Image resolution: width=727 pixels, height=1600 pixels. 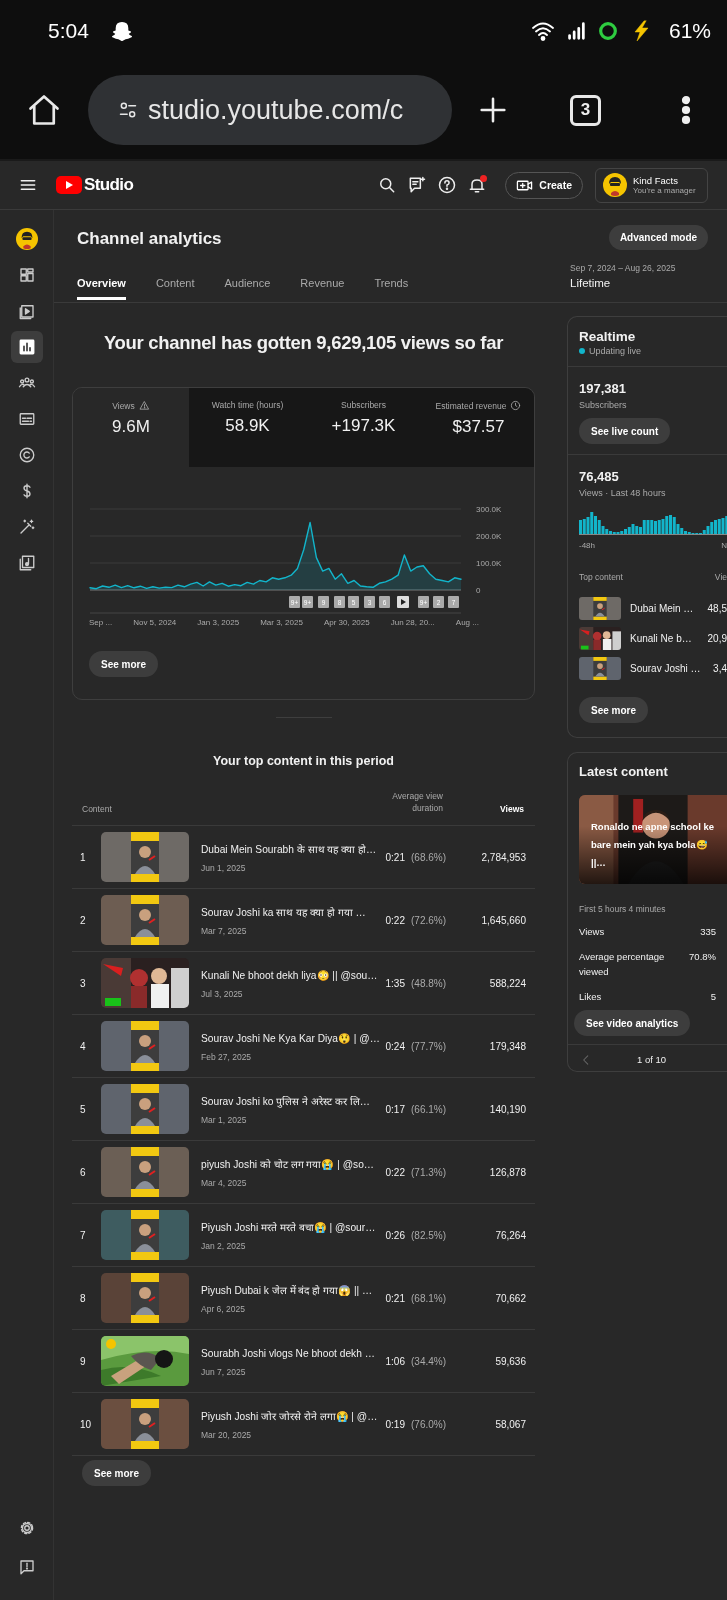 I want to click on stat-label: Likes, so click(x=591, y=997).